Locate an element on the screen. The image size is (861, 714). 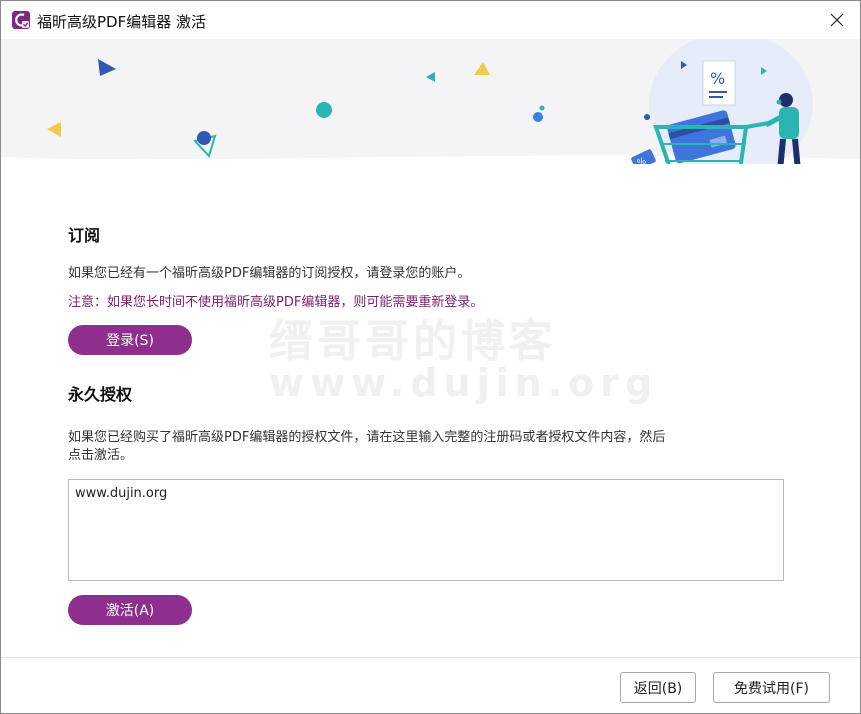
login-button: 登录(S) is located at coordinates (130, 340).